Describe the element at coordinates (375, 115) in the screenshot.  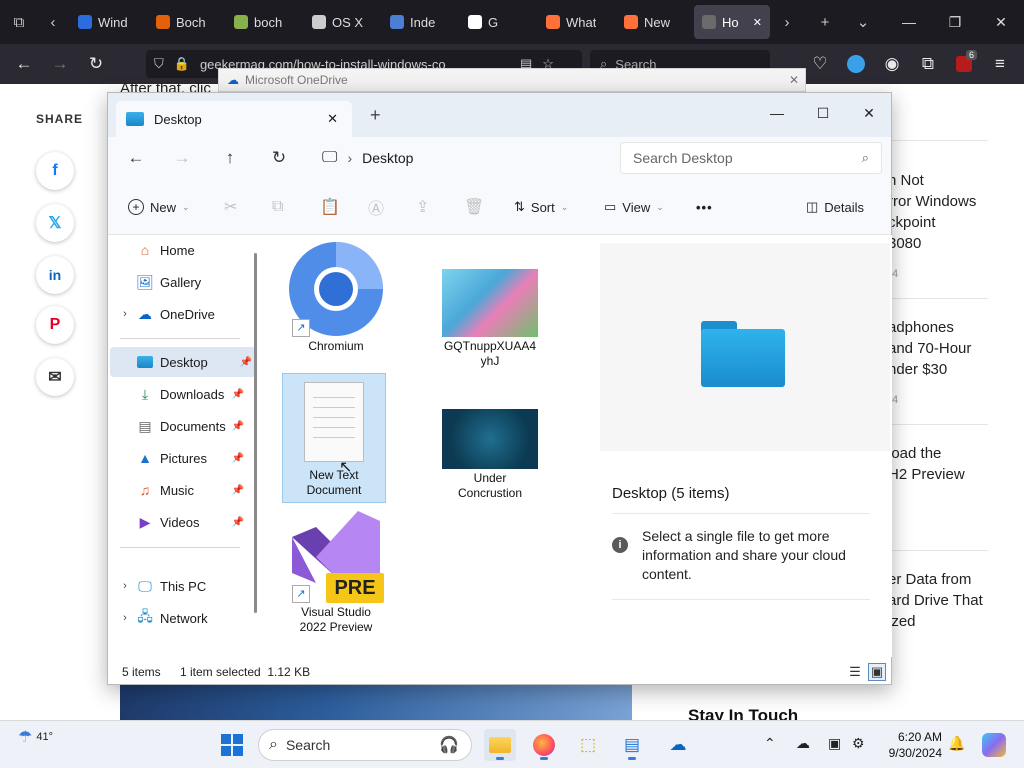
I see `add-tab-icon: +` at that location.